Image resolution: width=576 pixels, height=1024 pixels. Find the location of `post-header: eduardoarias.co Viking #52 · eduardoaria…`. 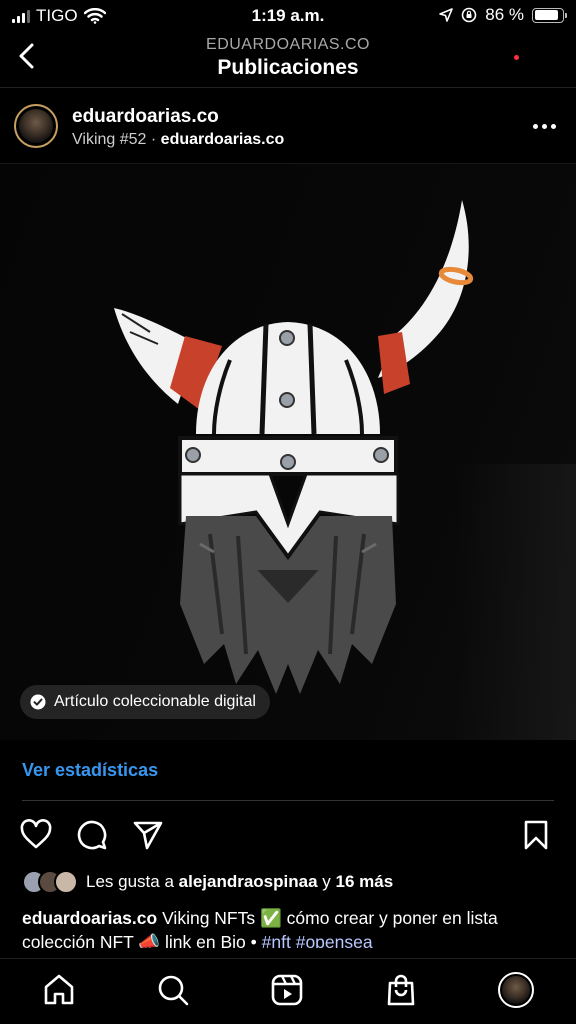

post-header: eduardoarias.co Viking #52 · eduardoaria… is located at coordinates (288, 127).